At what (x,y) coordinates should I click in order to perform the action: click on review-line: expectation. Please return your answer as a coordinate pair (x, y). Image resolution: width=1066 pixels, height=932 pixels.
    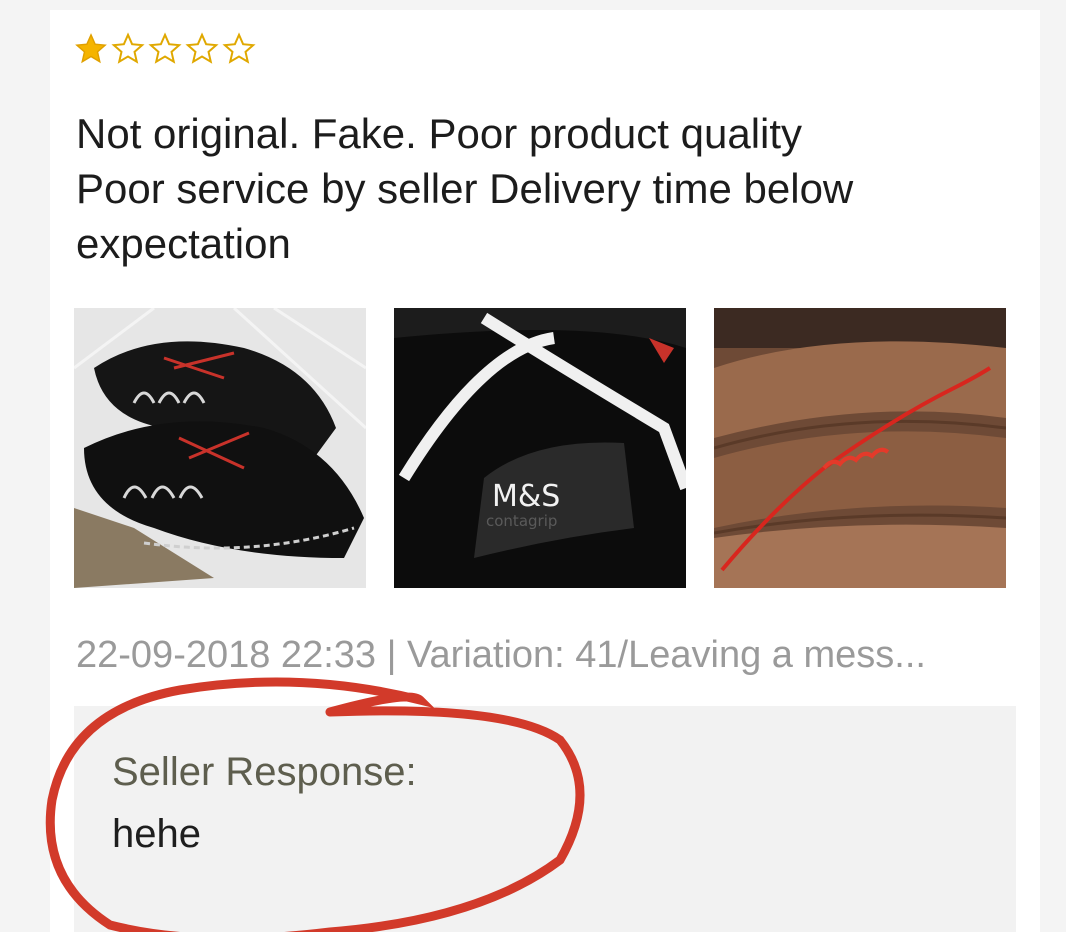
    Looking at the image, I should click on (183, 243).